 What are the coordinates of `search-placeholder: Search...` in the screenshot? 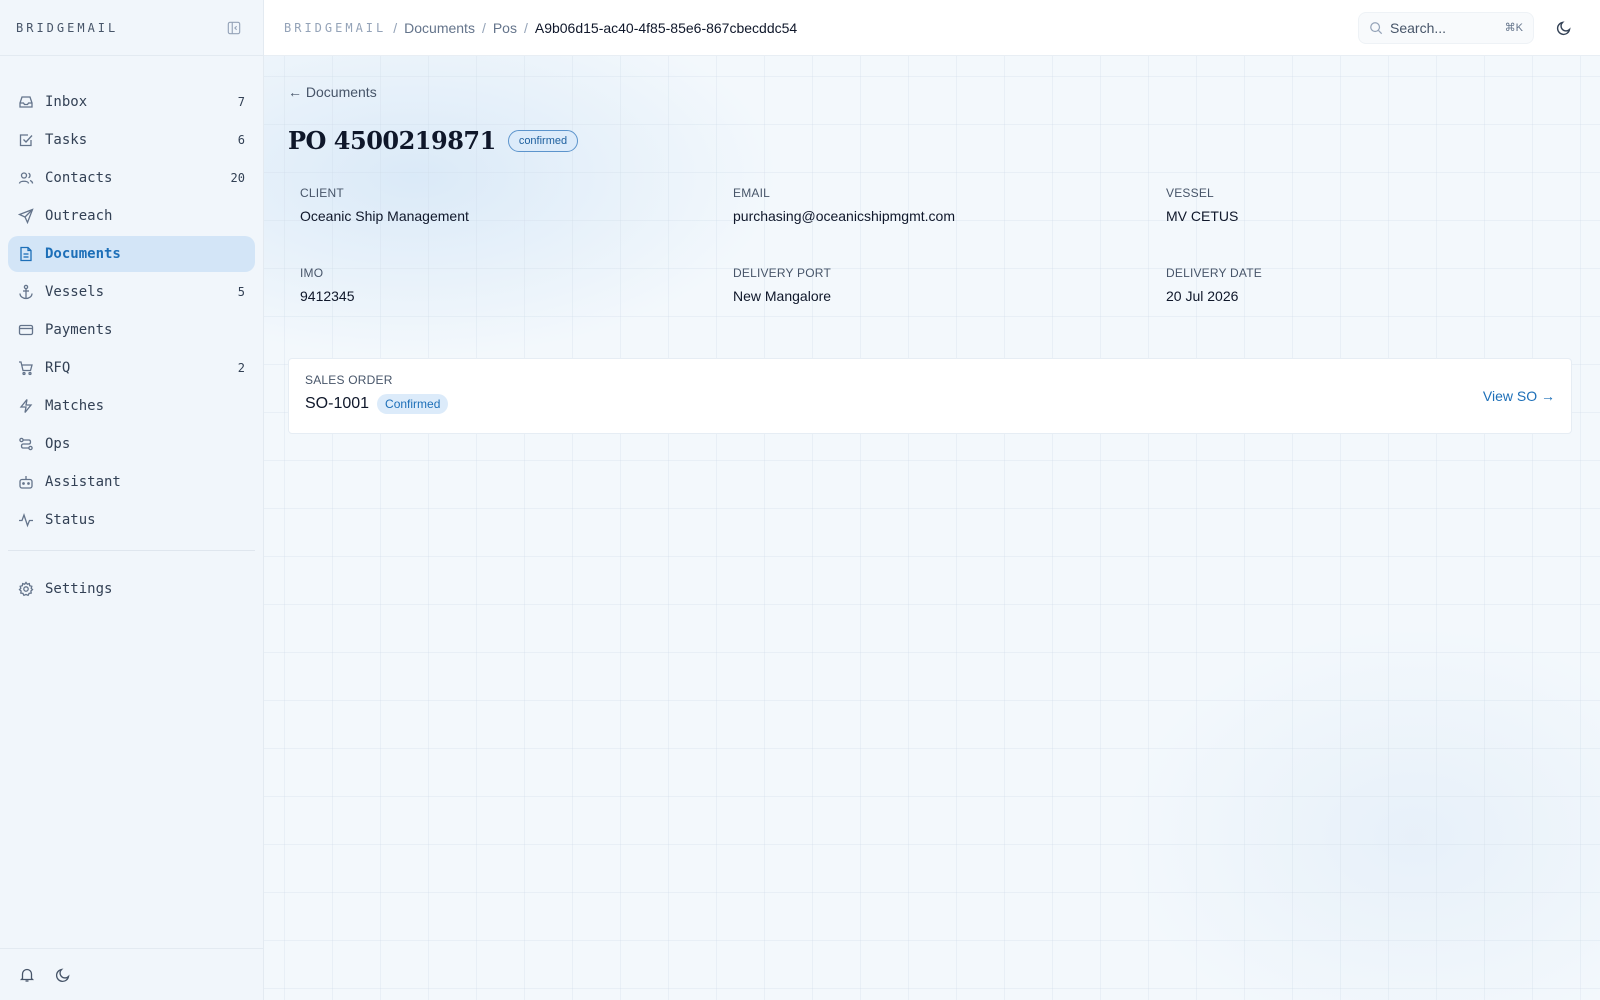 It's located at (1418, 27).